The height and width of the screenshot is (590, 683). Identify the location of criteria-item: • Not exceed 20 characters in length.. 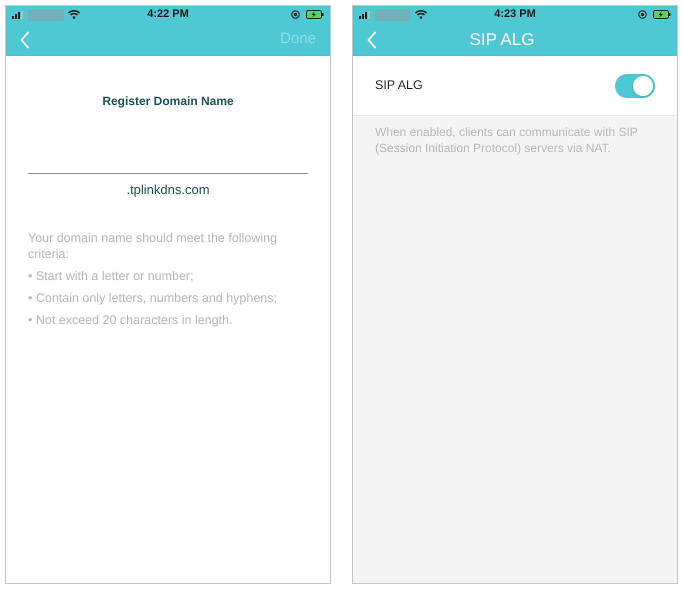
(131, 320).